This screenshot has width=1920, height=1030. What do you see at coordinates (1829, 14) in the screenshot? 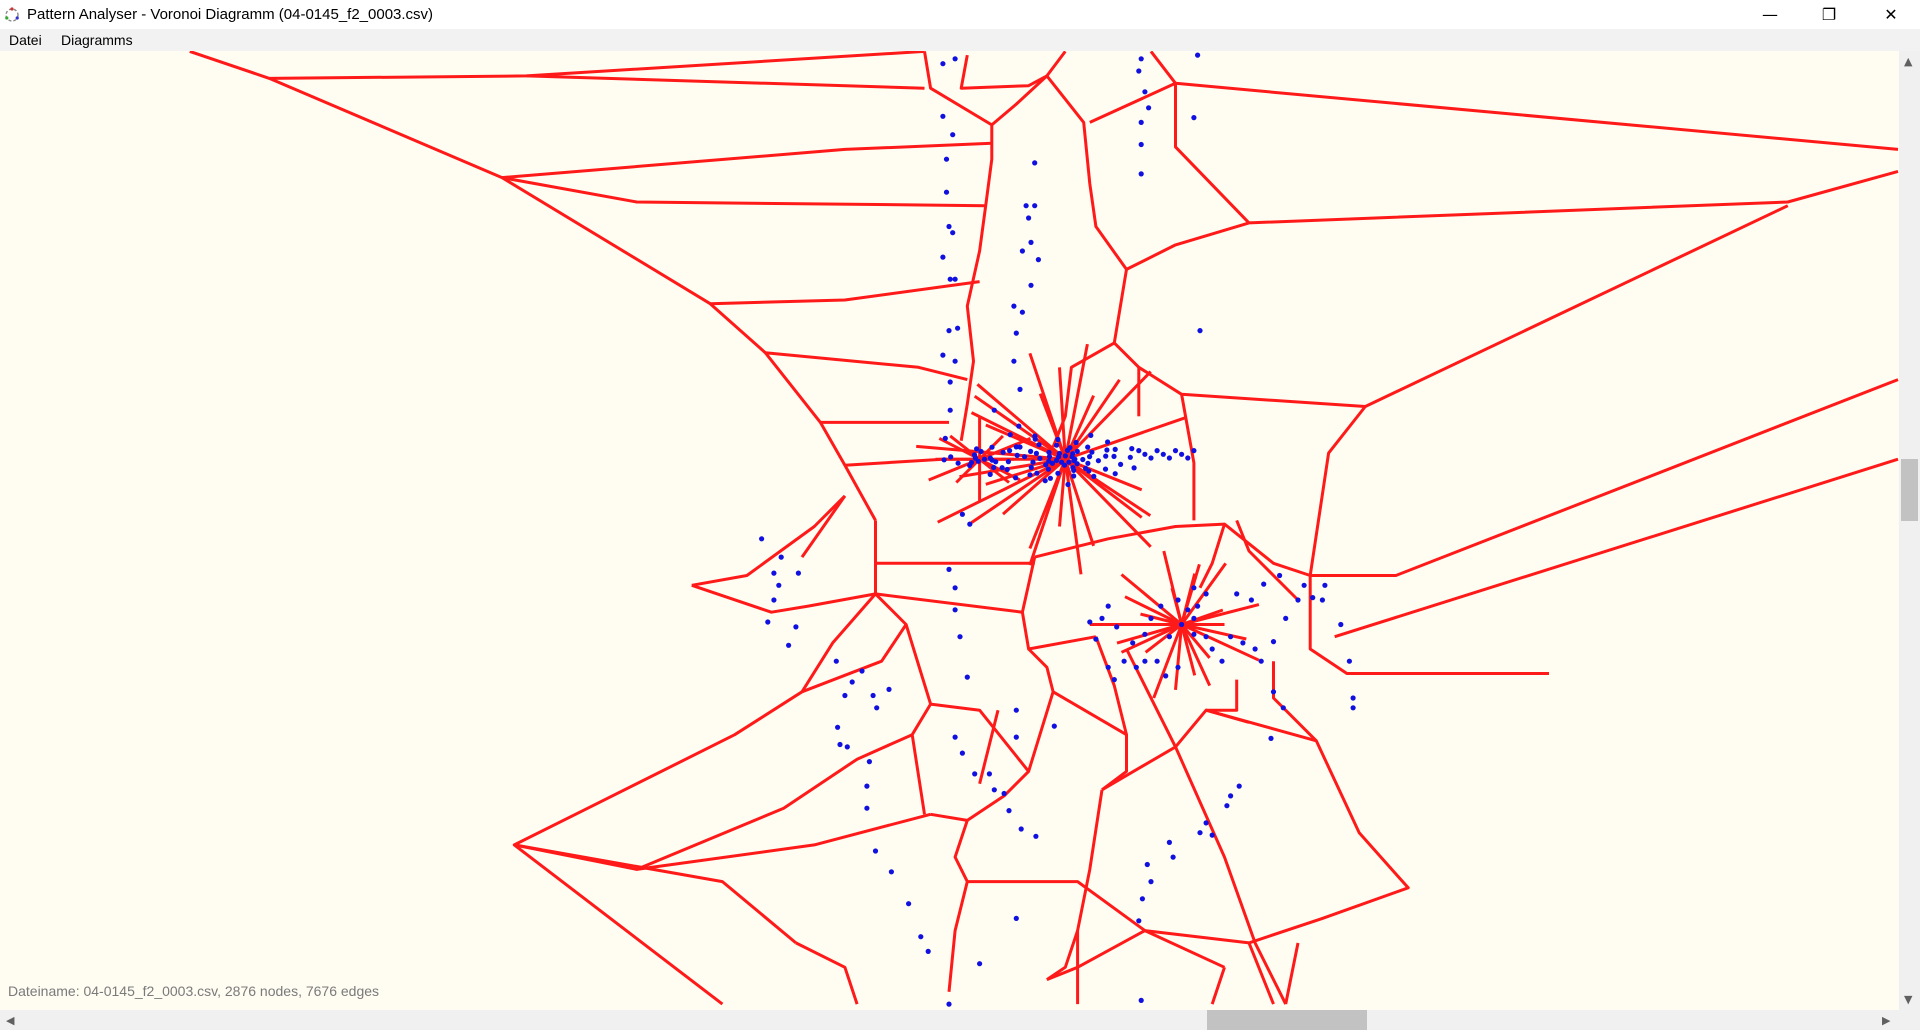
I see `maximize-button: ❐` at bounding box center [1829, 14].